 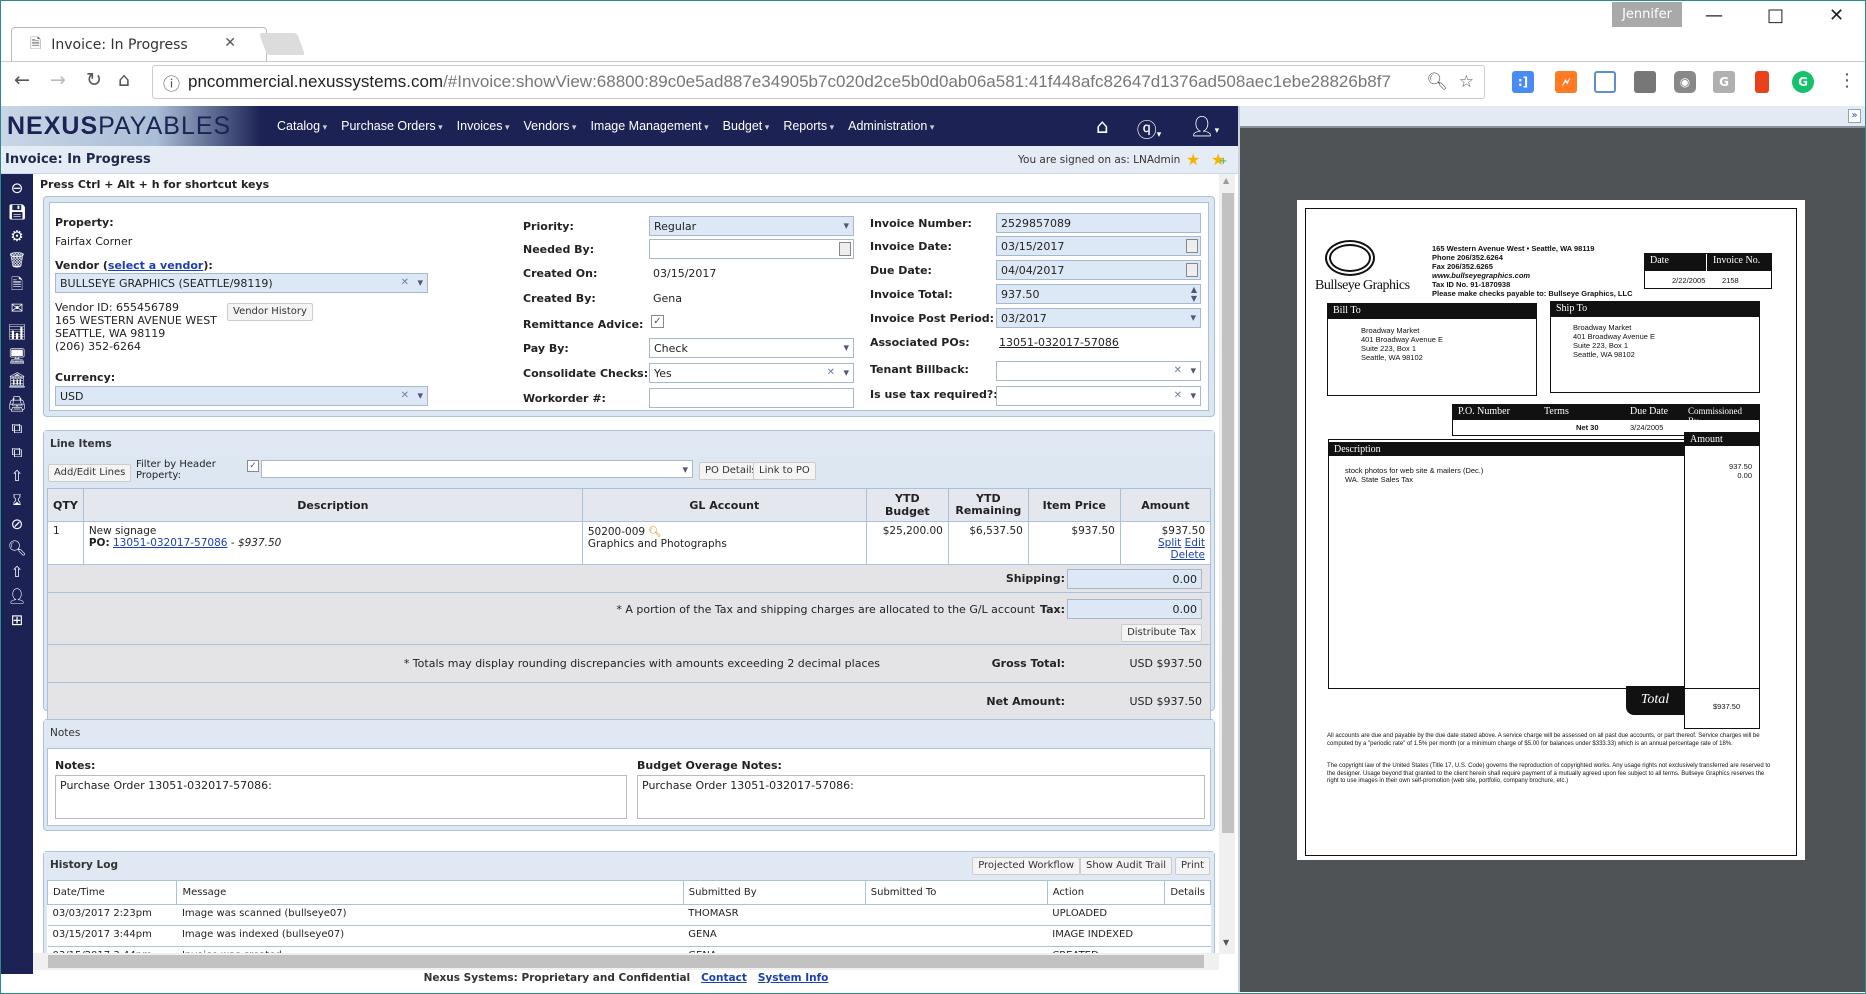 What do you see at coordinates (1134, 609) in the screenshot?
I see `tax-input: 0.00` at bounding box center [1134, 609].